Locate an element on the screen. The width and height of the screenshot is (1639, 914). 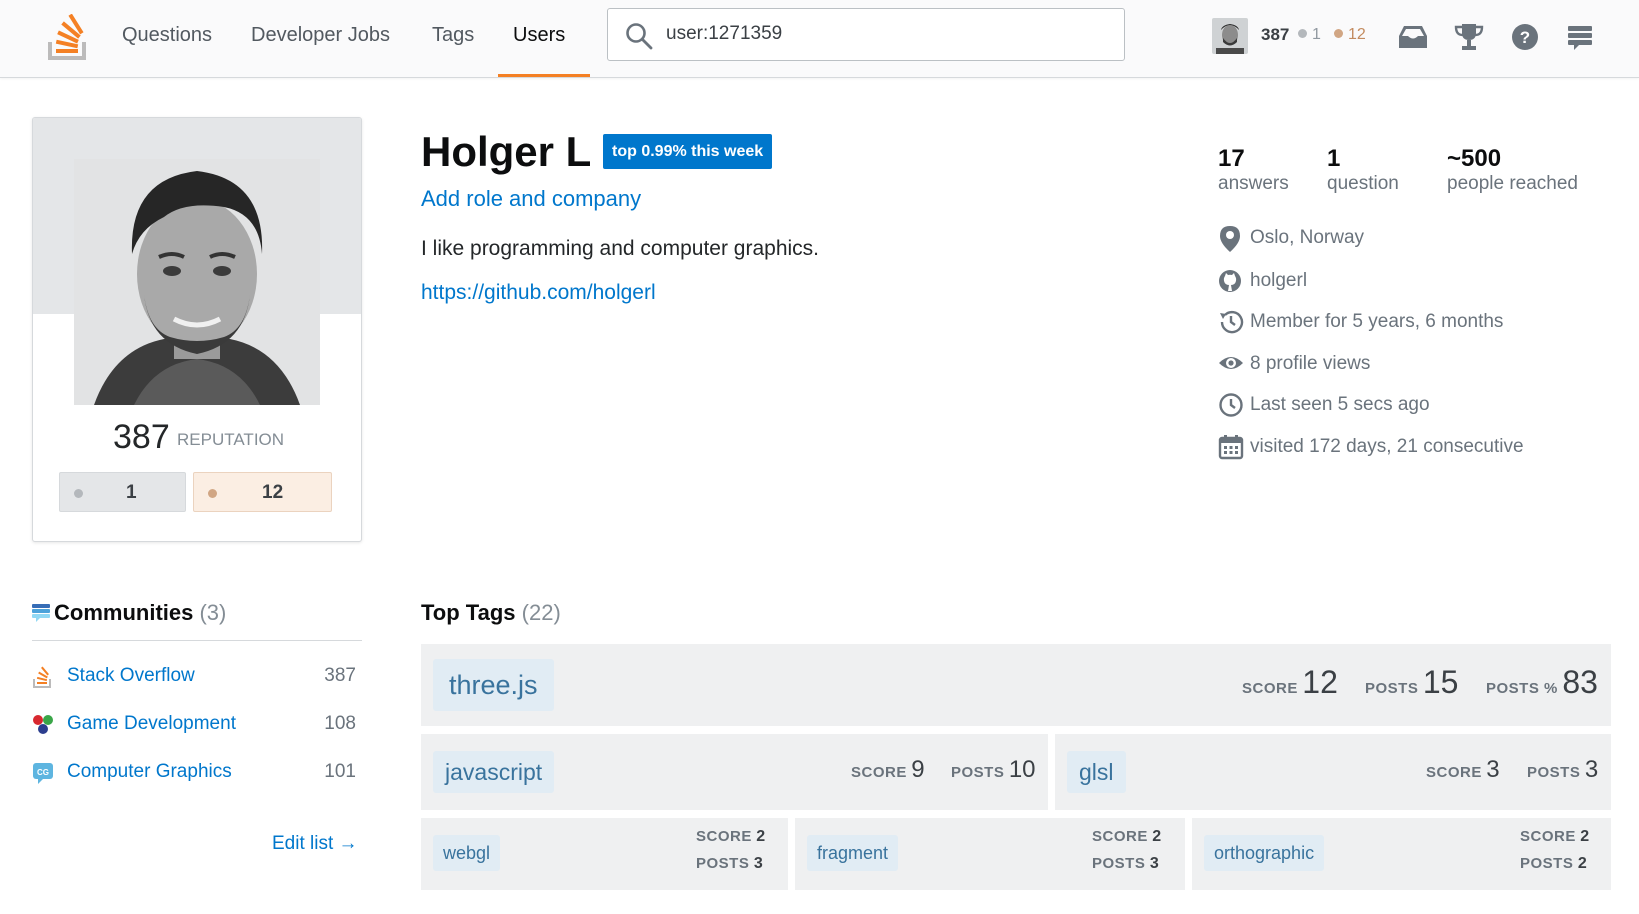
help-icon: ? is located at coordinates (1525, 37).